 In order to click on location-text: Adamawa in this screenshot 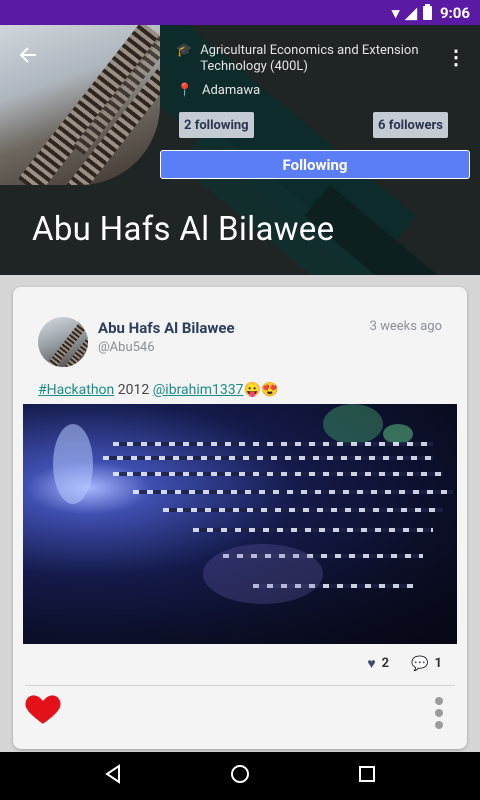, I will do `click(231, 90)`.